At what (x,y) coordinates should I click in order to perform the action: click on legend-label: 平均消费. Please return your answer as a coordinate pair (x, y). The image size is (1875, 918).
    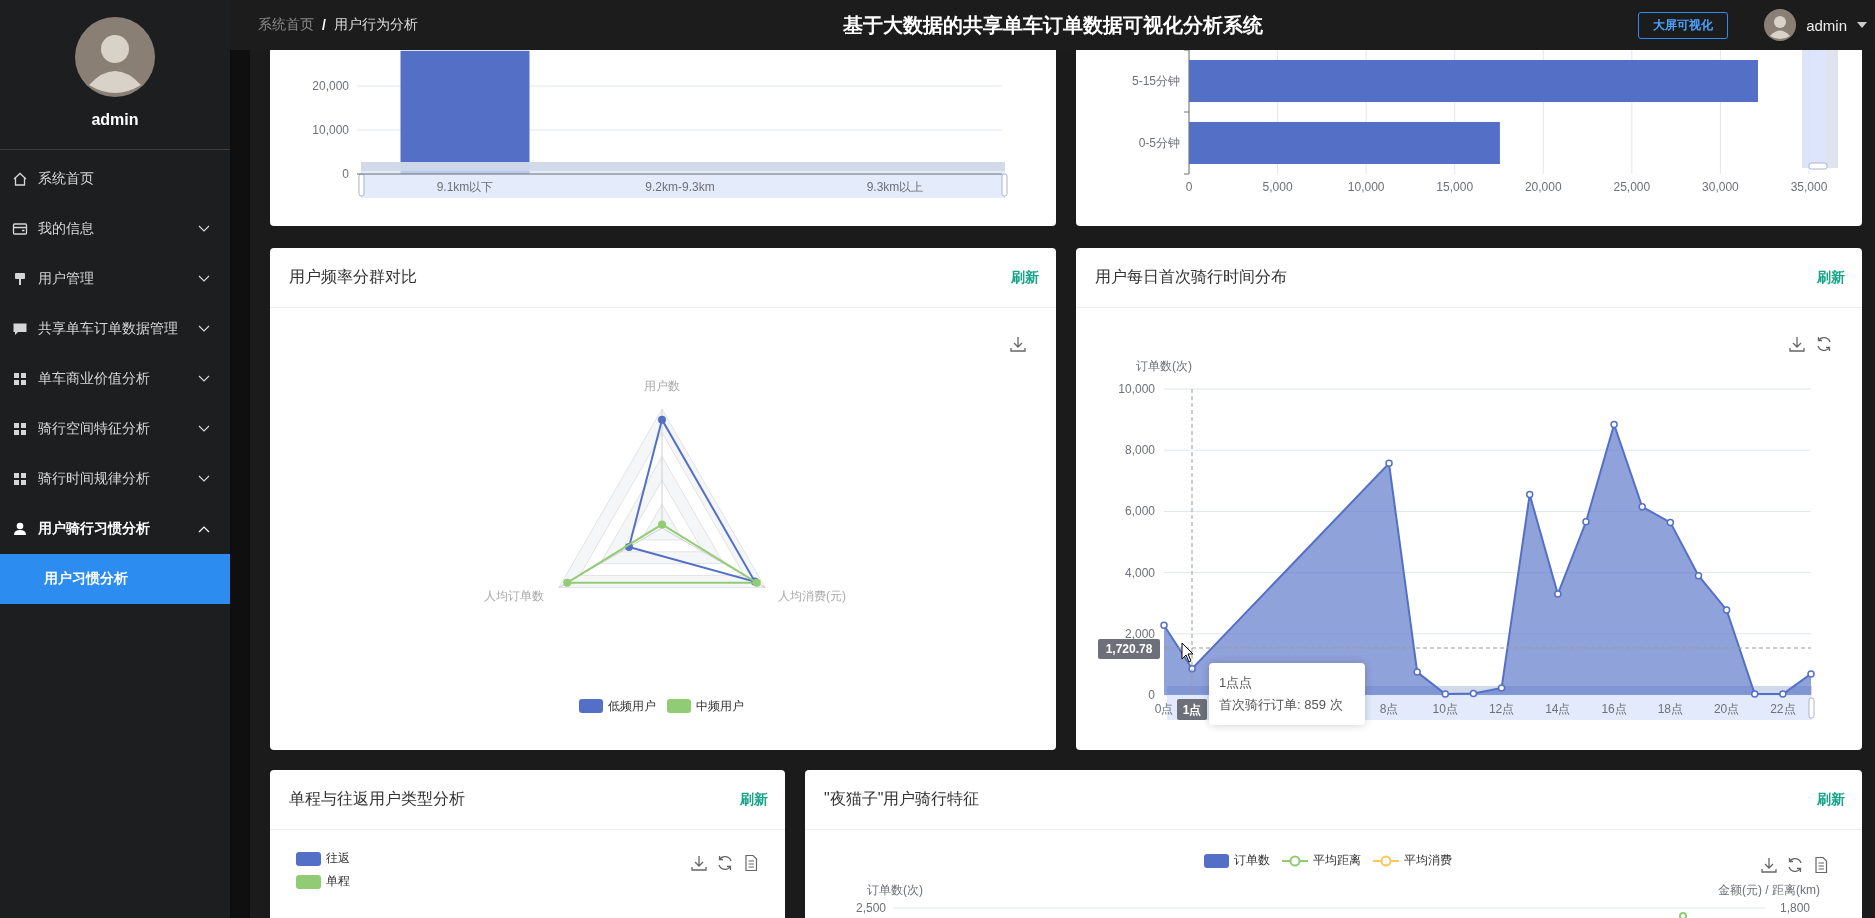
    Looking at the image, I should click on (1427, 860).